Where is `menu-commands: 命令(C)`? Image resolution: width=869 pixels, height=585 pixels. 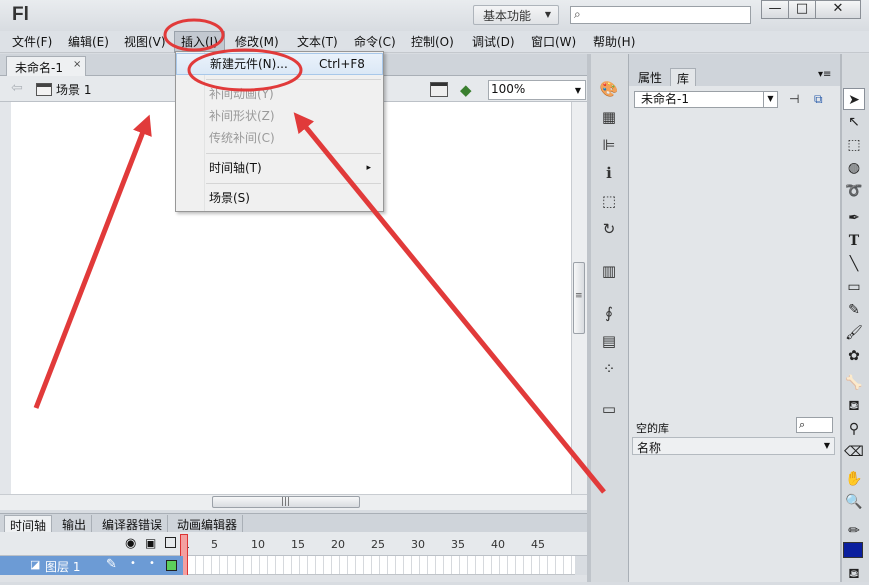 menu-commands: 命令(C) is located at coordinates (375, 42).